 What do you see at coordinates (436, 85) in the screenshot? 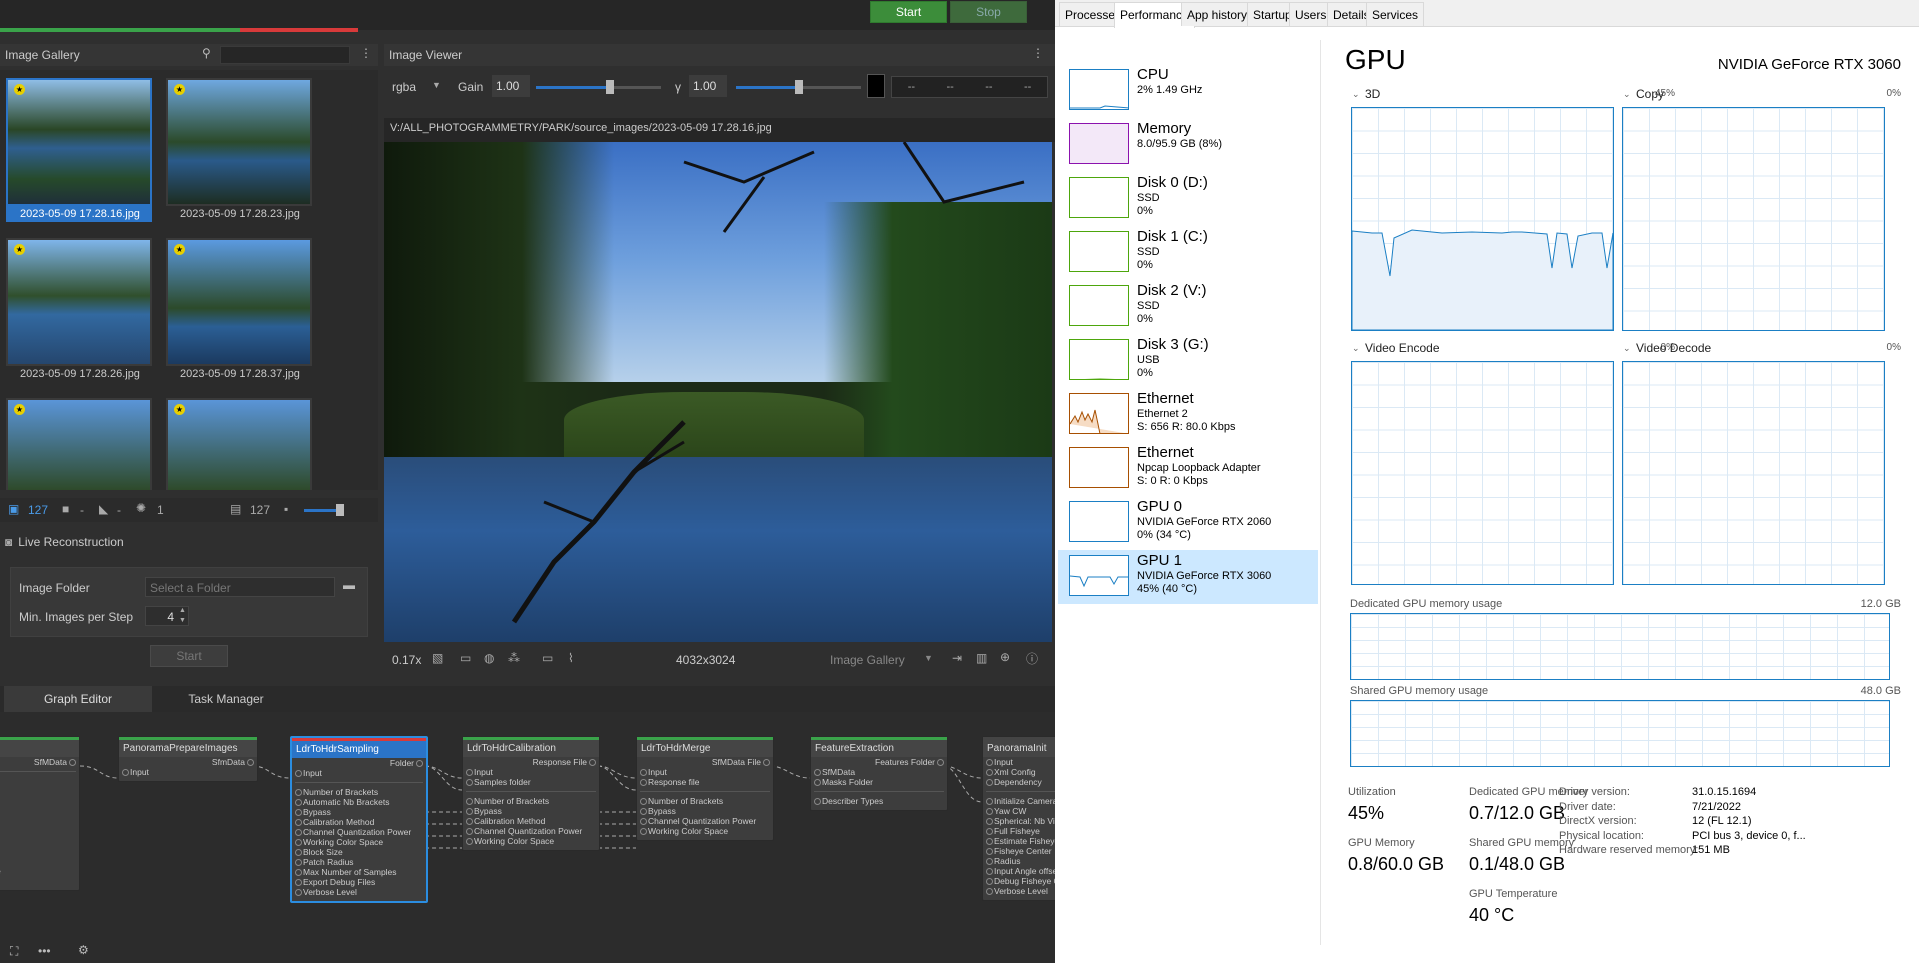
I see `chevron-down-icon: ▼` at bounding box center [436, 85].